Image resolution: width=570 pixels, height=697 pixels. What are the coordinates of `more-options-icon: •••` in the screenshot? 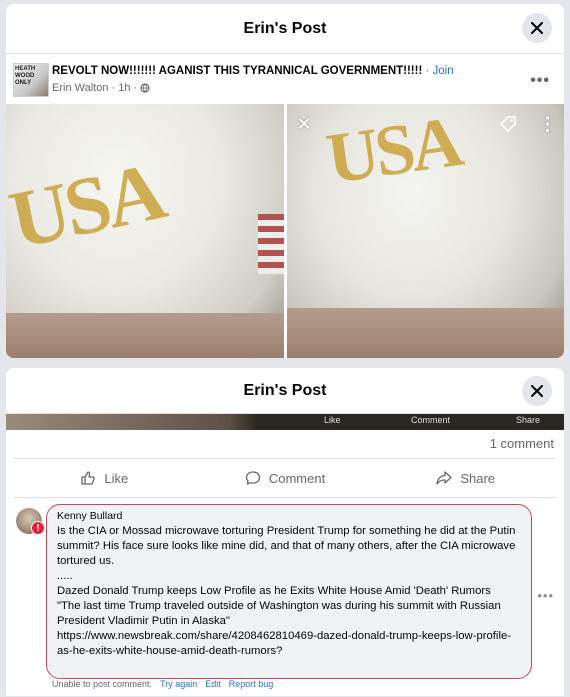 It's located at (540, 81).